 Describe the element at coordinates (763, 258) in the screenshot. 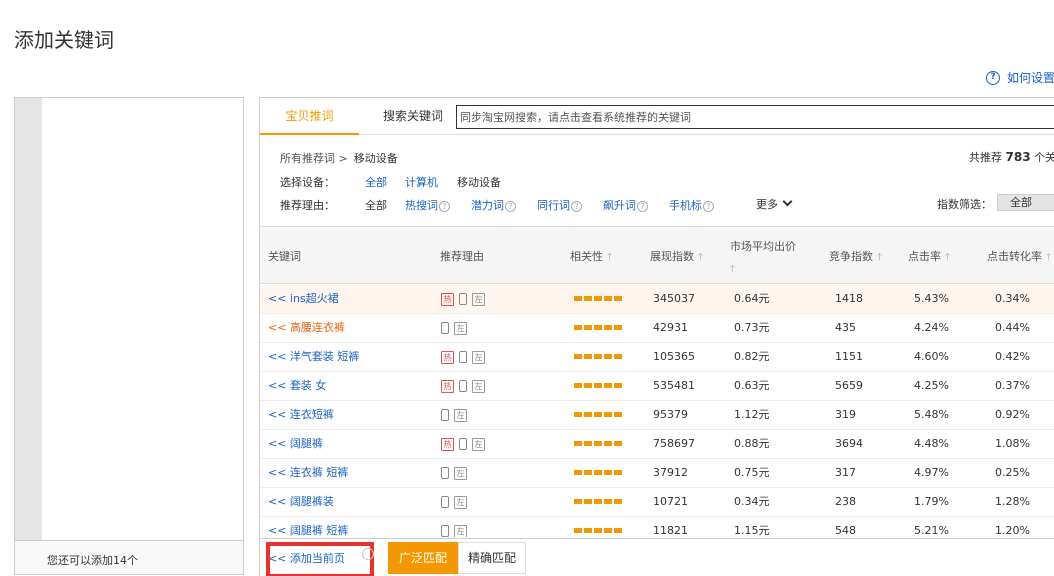

I see `col-avg-price: 市场平均出价 🡑` at that location.